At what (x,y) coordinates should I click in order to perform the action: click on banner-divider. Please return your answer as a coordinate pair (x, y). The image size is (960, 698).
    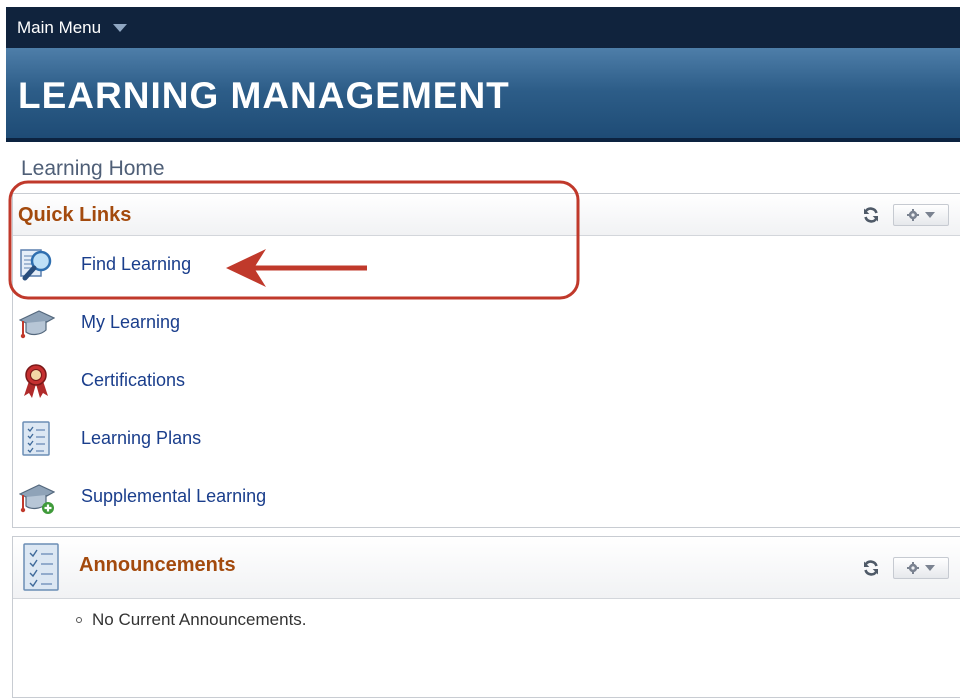
    Looking at the image, I should click on (483, 140).